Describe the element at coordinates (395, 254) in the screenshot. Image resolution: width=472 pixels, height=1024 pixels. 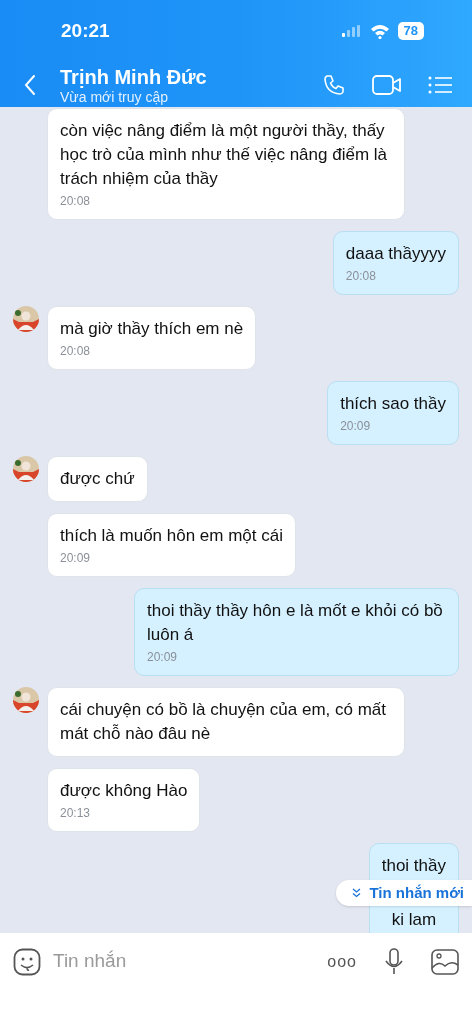
I see `message-text: daaa thầyyyy` at that location.